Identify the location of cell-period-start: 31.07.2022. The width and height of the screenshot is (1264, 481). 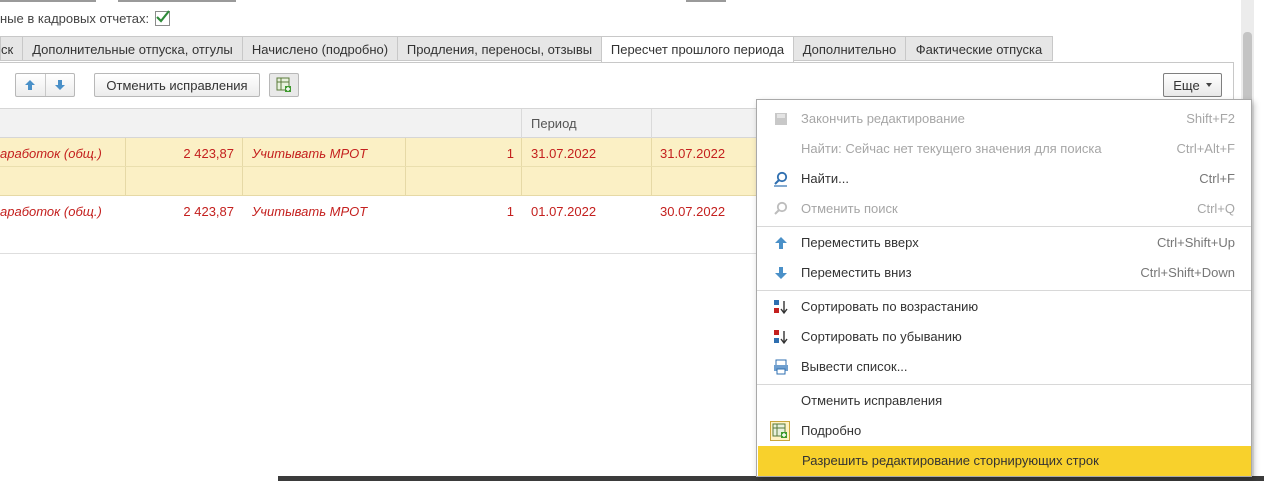
(564, 153).